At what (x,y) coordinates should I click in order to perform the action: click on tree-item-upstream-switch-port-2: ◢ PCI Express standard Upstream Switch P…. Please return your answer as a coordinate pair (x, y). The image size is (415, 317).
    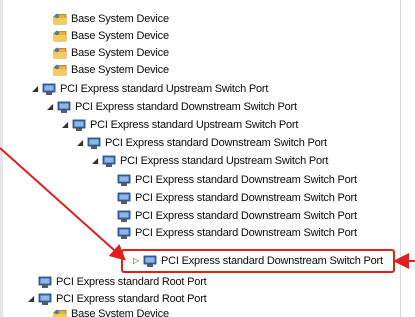
    Looking at the image, I should click on (179, 125).